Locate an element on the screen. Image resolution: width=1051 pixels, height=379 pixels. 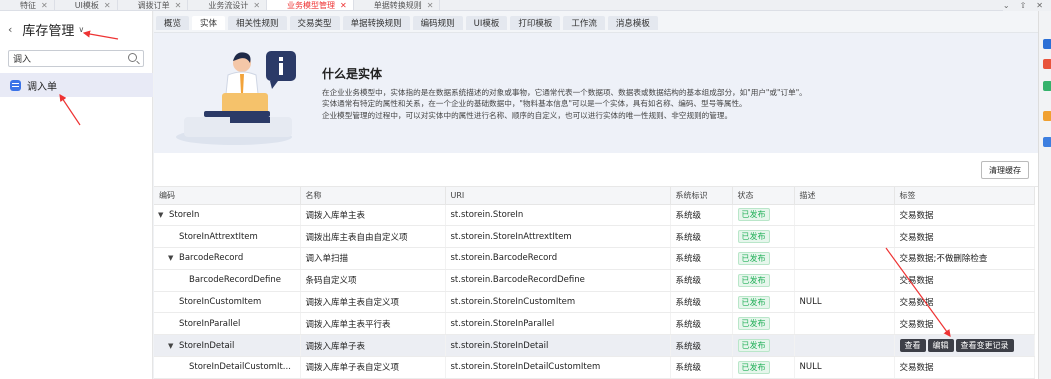
subtab: 消息模板 is located at coordinates (632, 23).